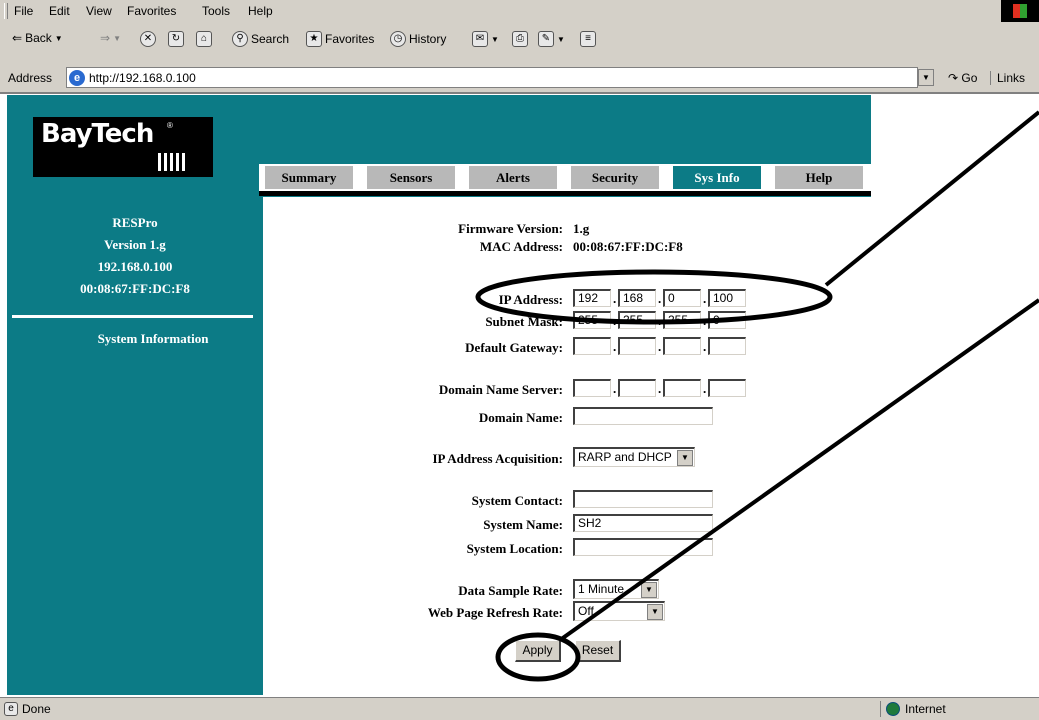 The image size is (1039, 720). I want to click on ip-octet-4: 100, so click(727, 298).